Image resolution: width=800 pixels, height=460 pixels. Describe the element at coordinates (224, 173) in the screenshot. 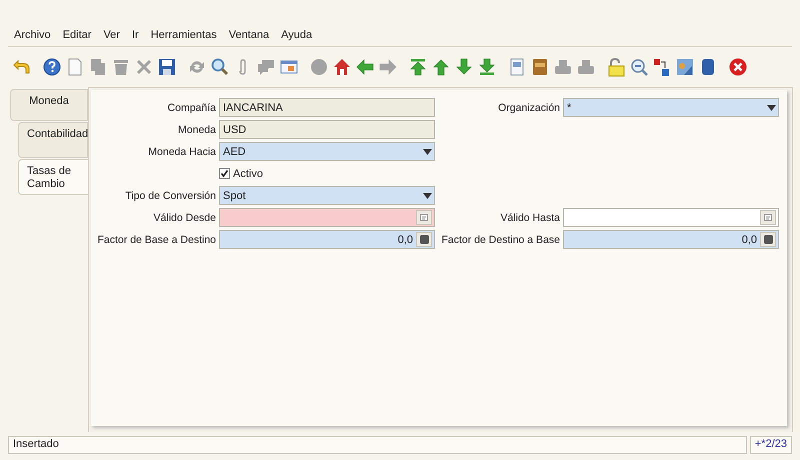

I see `checkbox` at that location.